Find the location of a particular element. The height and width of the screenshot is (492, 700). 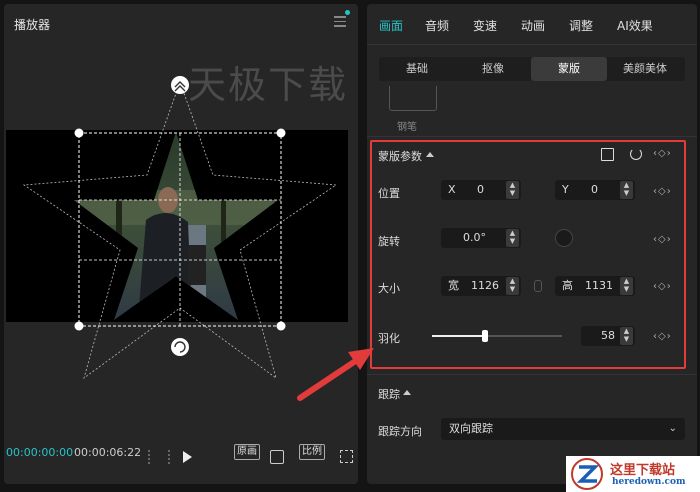

track-direction-label: 跟踪方向 is located at coordinates (400, 431).